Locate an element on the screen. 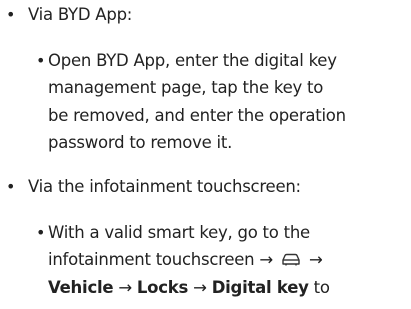 The width and height of the screenshot is (411, 309). byd-app-step-line-1: Open BYD App, enter the digital key is located at coordinates (192, 60).